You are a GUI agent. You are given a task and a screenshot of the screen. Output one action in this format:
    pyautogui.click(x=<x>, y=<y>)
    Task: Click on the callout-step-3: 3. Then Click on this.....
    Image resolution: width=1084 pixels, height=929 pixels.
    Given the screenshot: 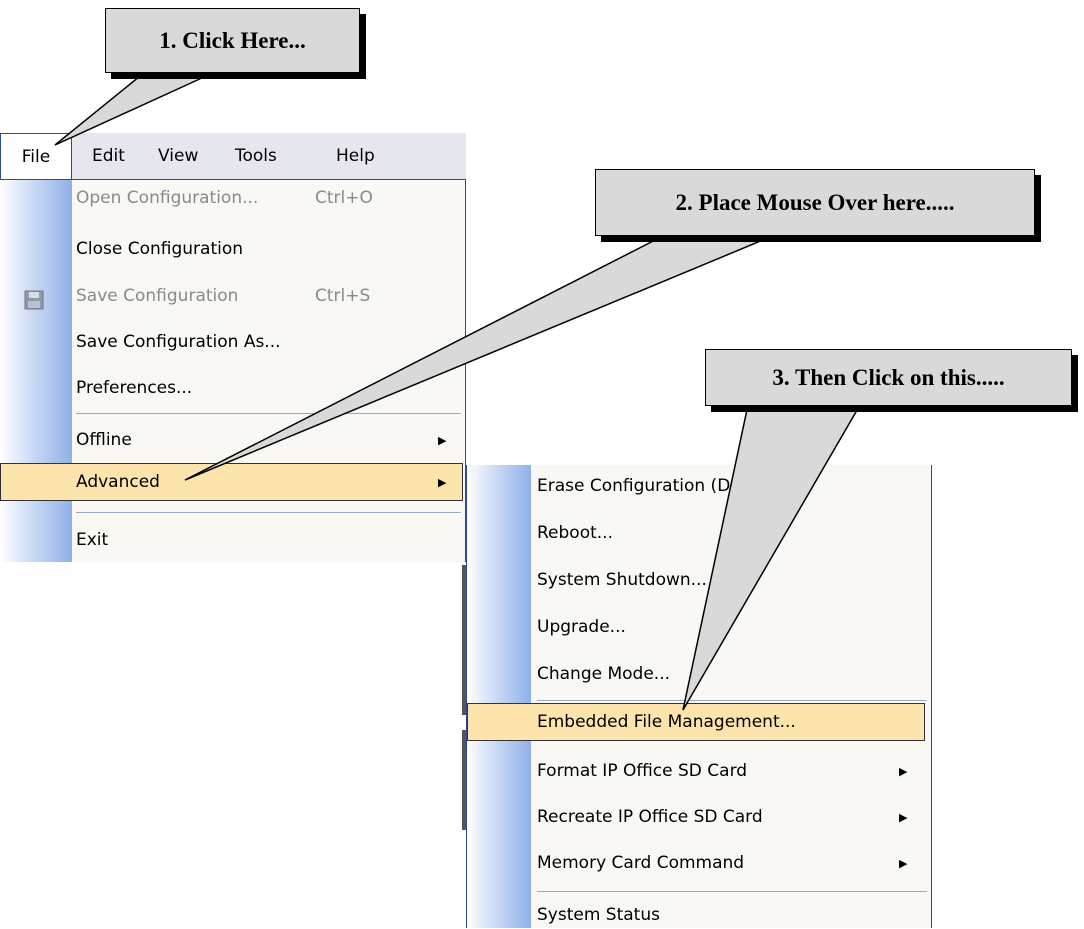 What is the action you would take?
    pyautogui.click(x=888, y=377)
    